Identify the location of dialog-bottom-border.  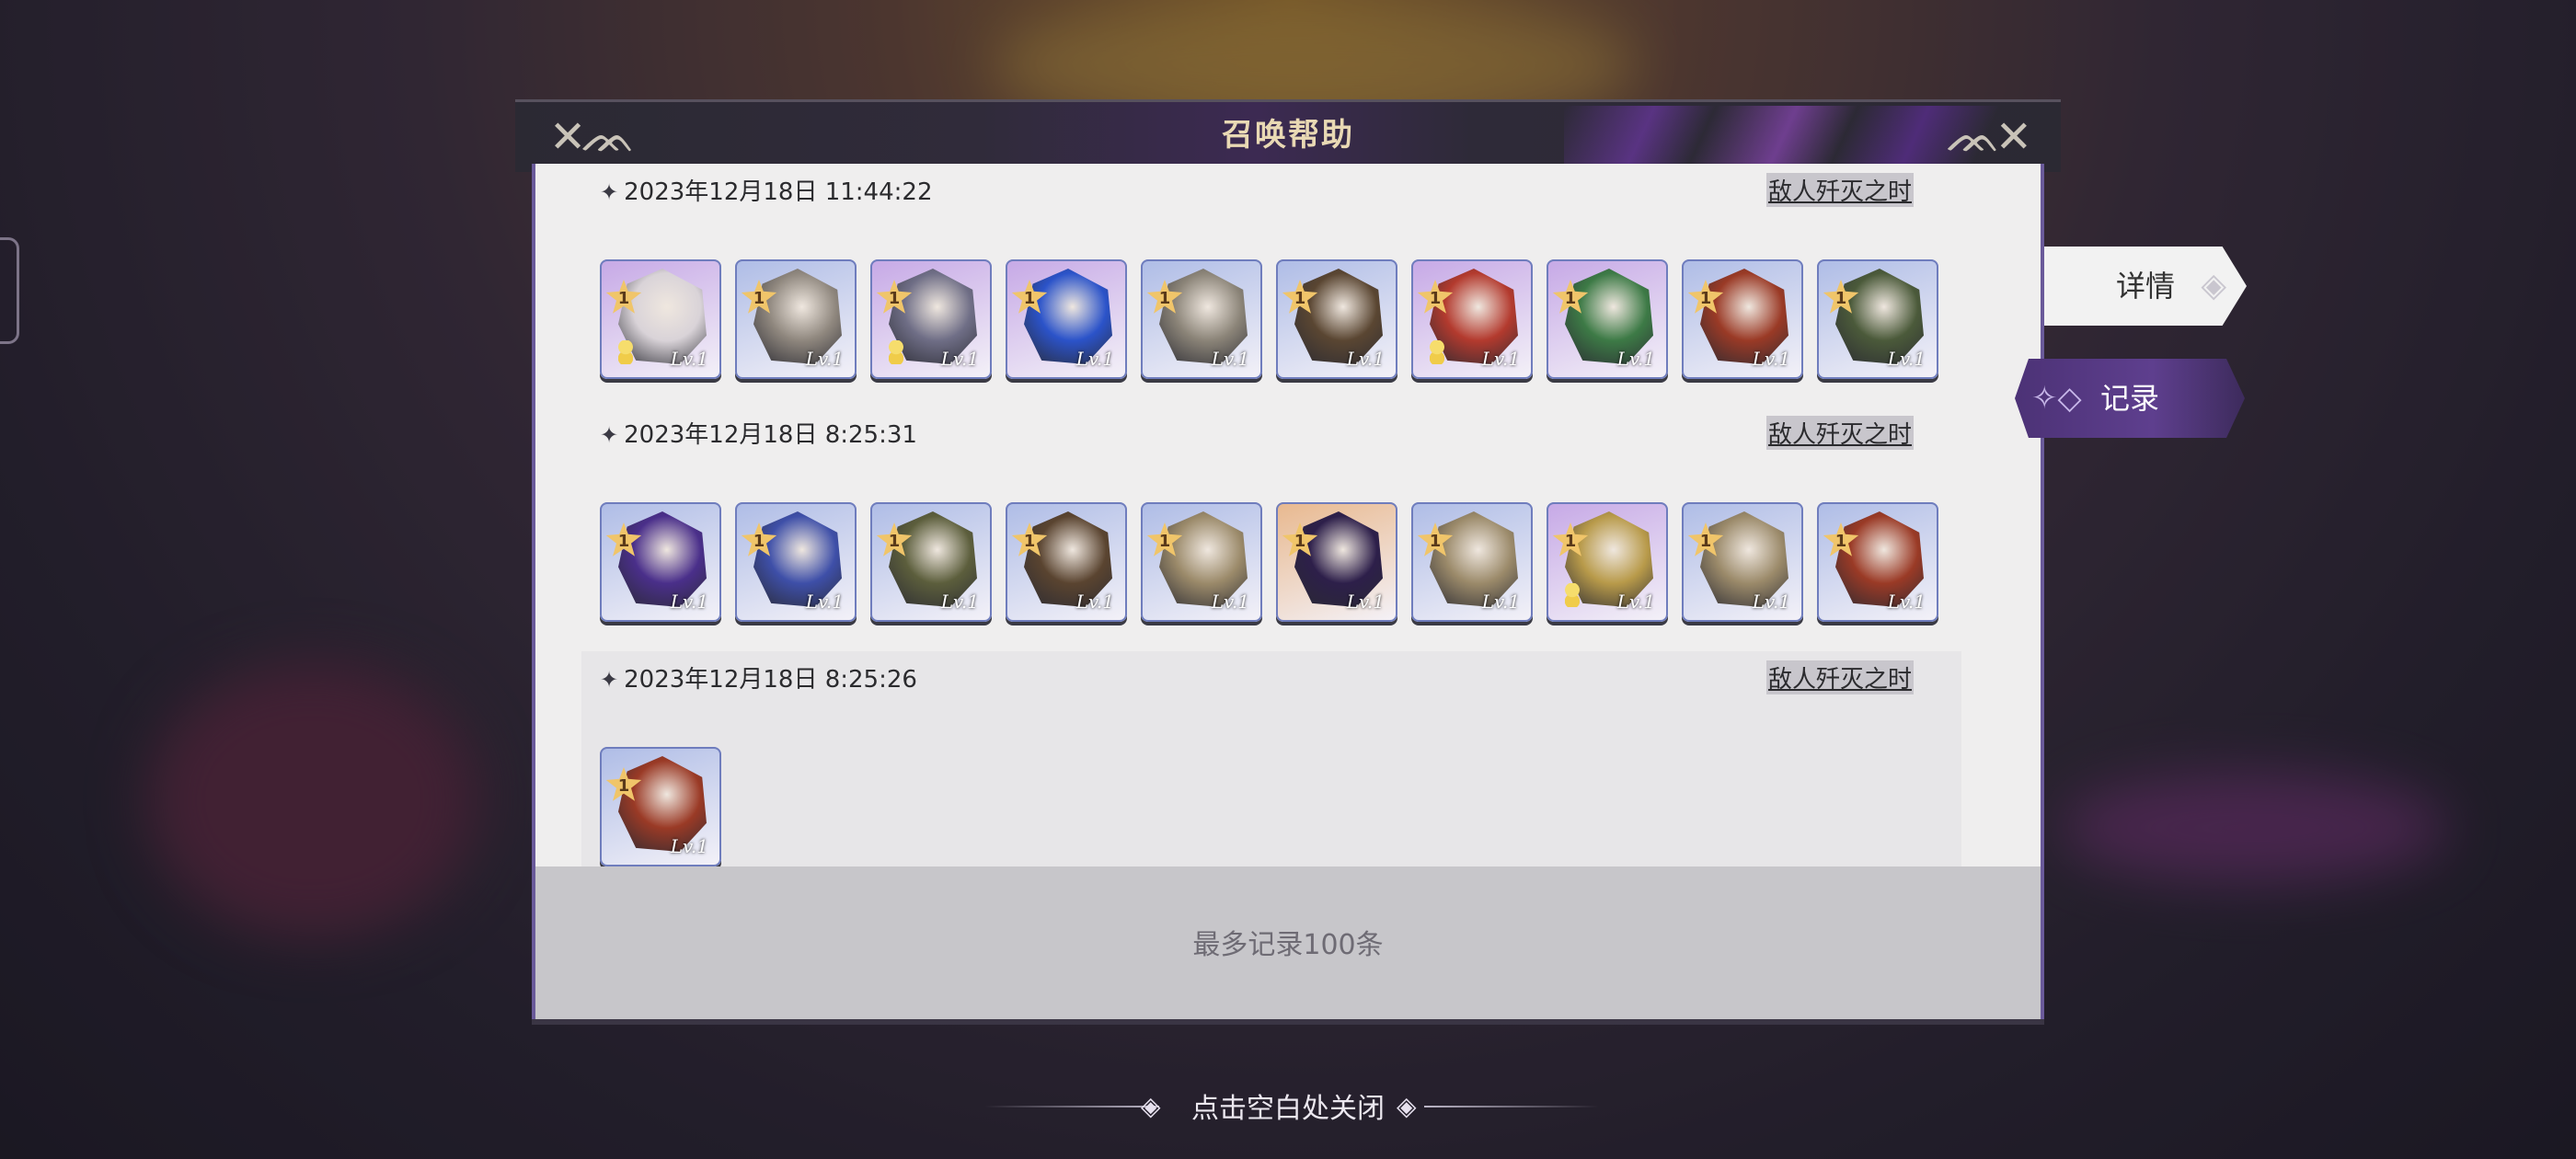
(1288, 1022).